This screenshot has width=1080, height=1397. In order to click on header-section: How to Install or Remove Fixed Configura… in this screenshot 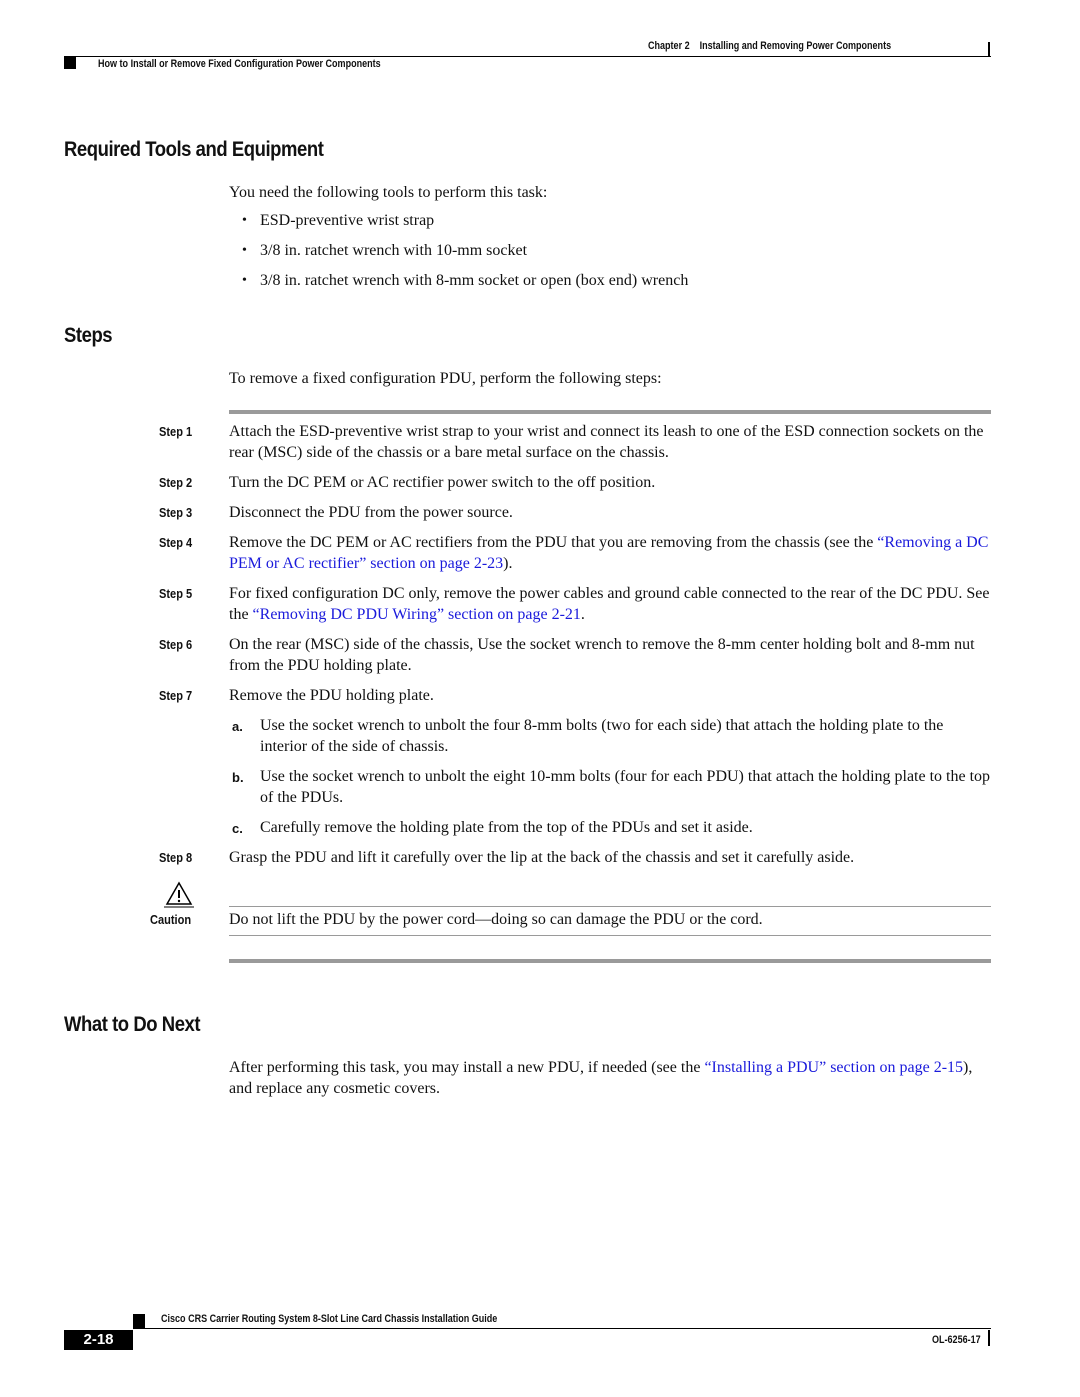, I will do `click(239, 64)`.